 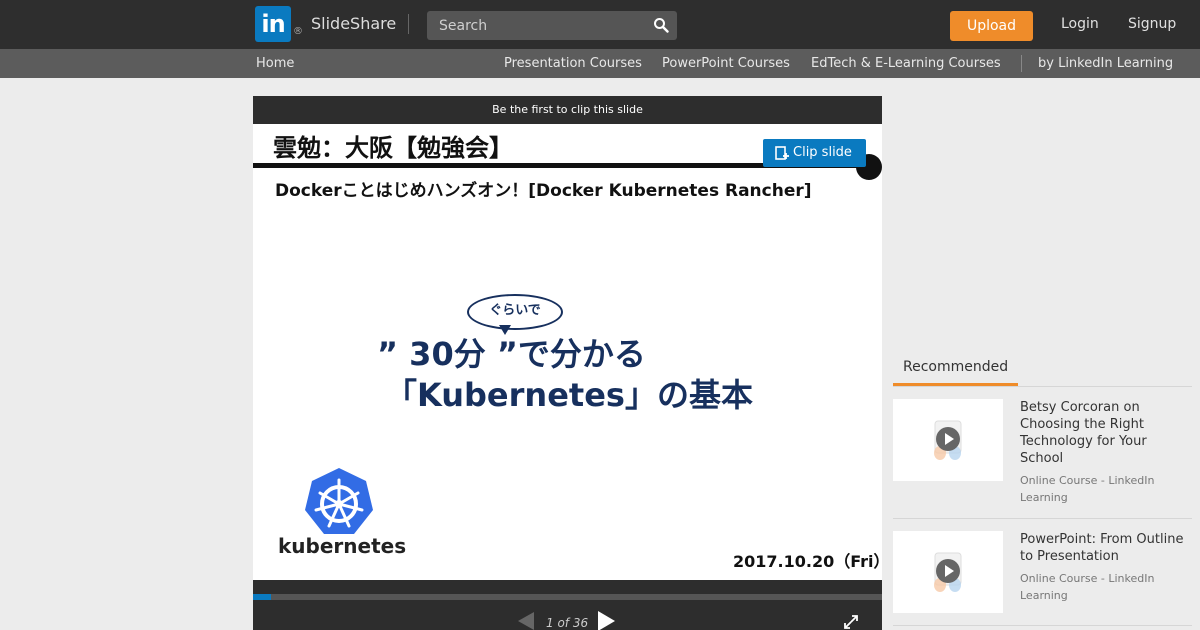 I want to click on tab-underline, so click(x=1042, y=386).